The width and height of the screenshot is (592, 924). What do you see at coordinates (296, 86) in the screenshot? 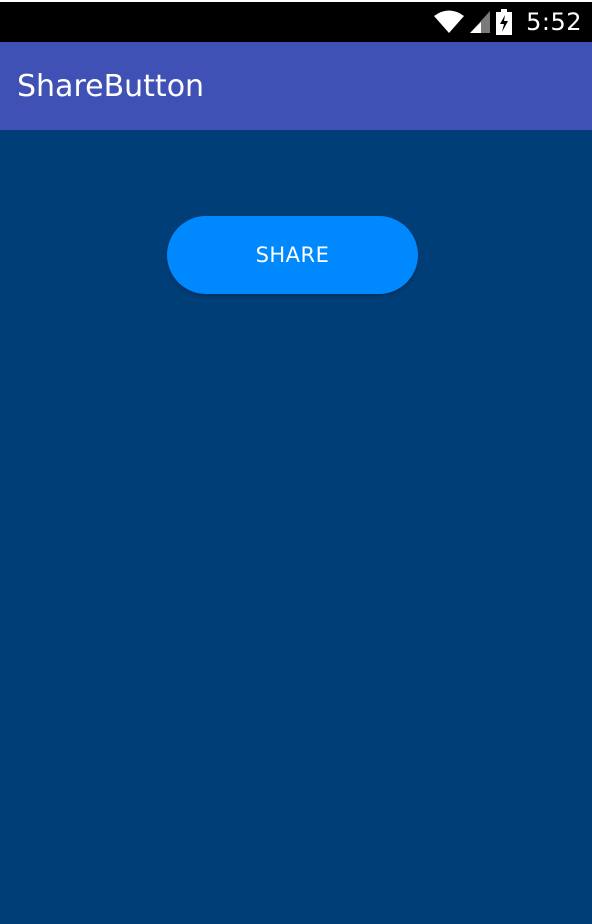
I see `app-bar: ShareButton` at bounding box center [296, 86].